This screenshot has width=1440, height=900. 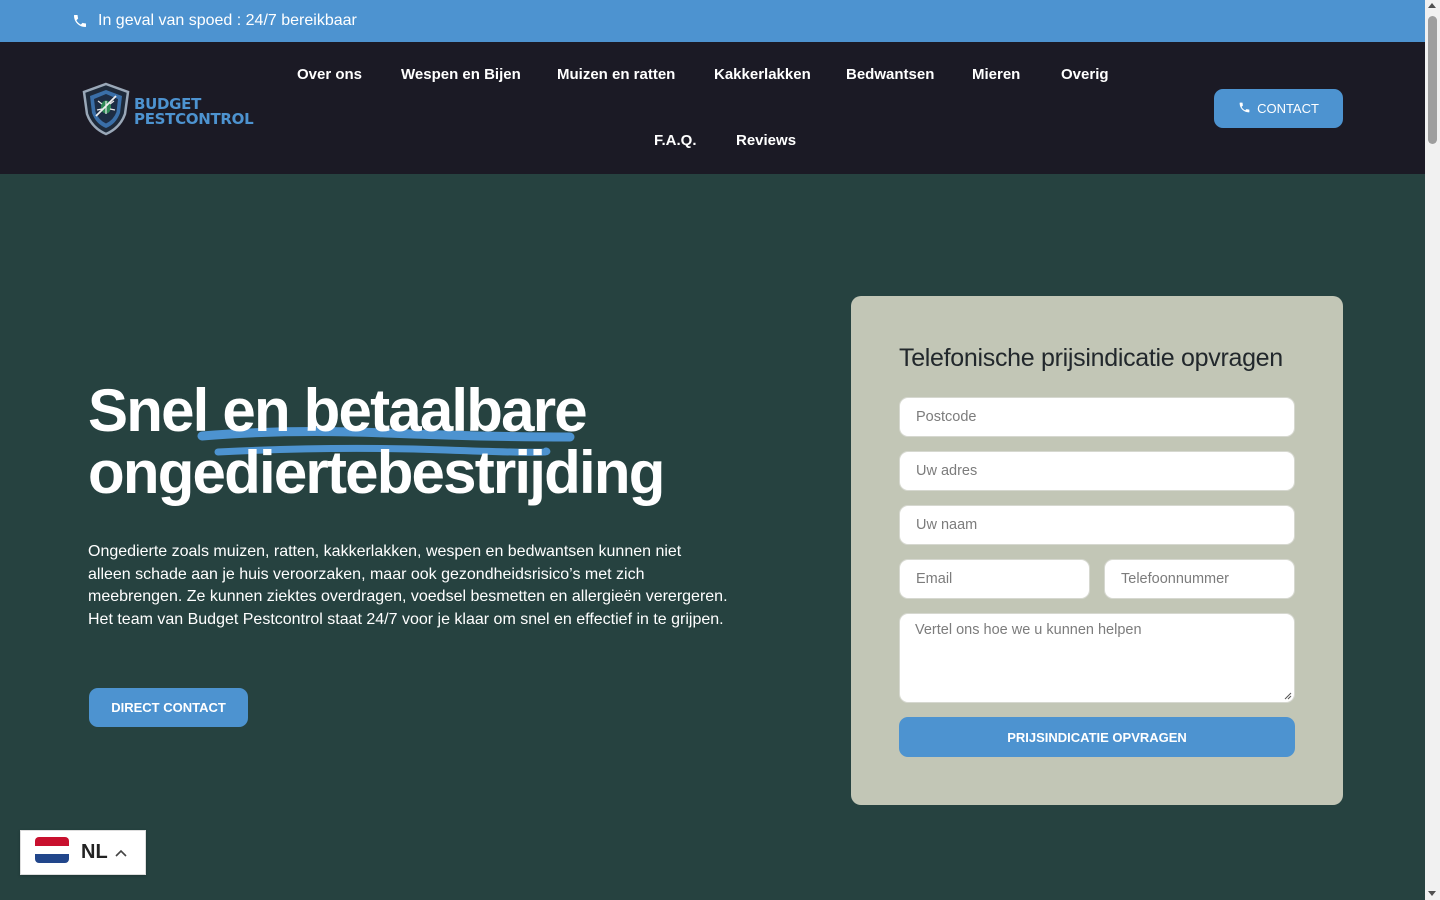 I want to click on language-switcher: NL, so click(x=83, y=852).